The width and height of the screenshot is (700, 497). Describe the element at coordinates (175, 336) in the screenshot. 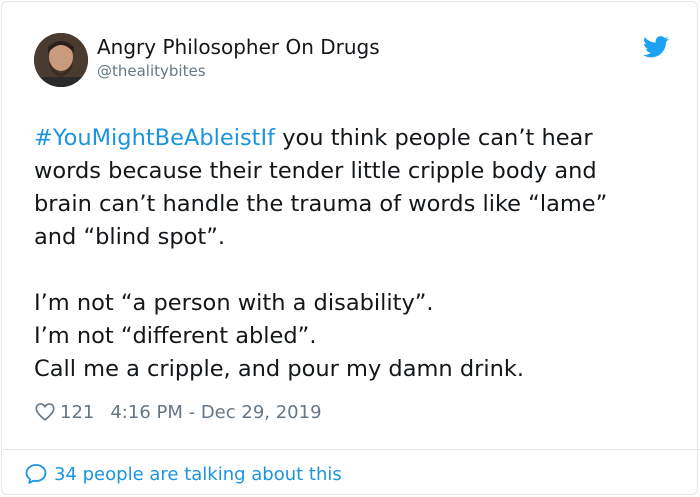

I see `tweet-line-6: I’m not “different abled”.` at that location.